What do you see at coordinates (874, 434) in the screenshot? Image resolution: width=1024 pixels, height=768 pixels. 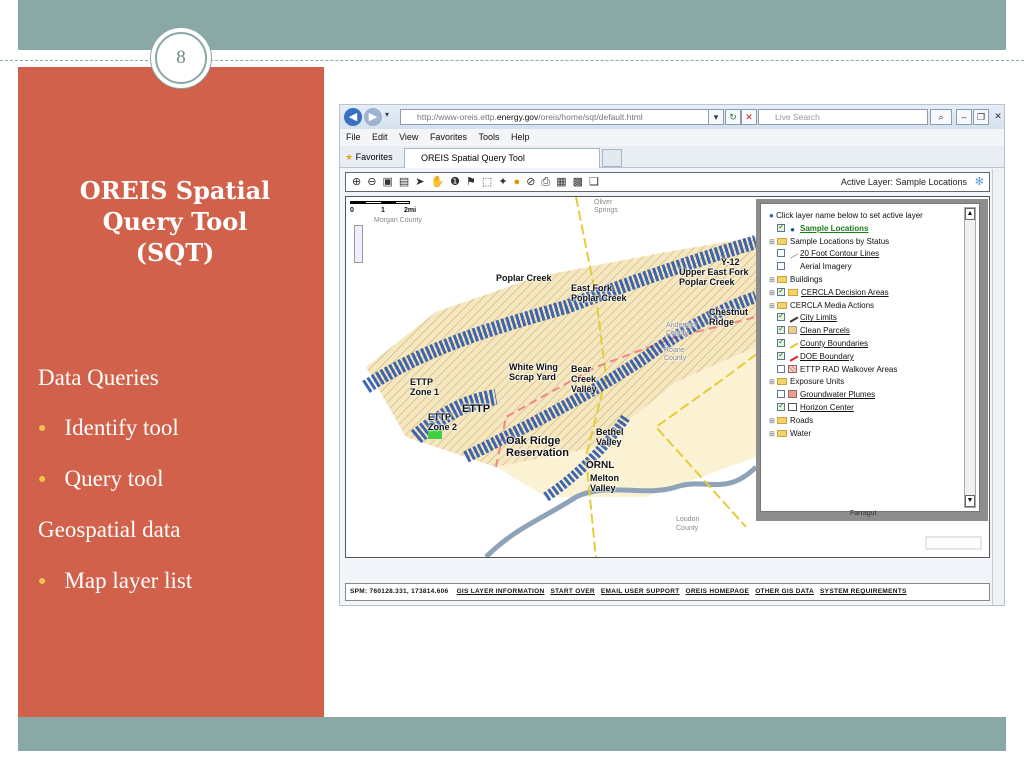 I see `layer-item: ⊞ Water` at bounding box center [874, 434].